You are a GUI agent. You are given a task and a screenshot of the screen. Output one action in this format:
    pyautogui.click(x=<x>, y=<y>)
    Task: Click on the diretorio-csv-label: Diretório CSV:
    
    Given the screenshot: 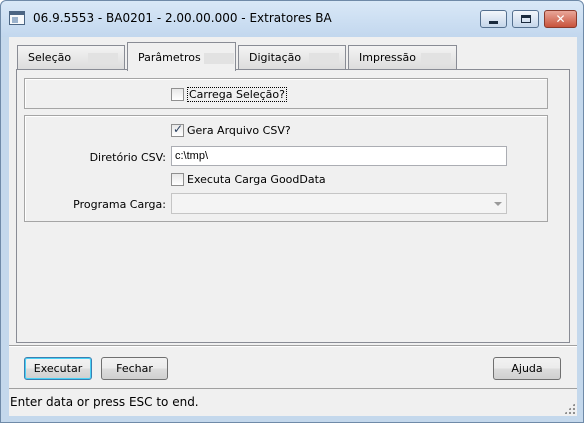 What is the action you would take?
    pyautogui.click(x=127, y=157)
    